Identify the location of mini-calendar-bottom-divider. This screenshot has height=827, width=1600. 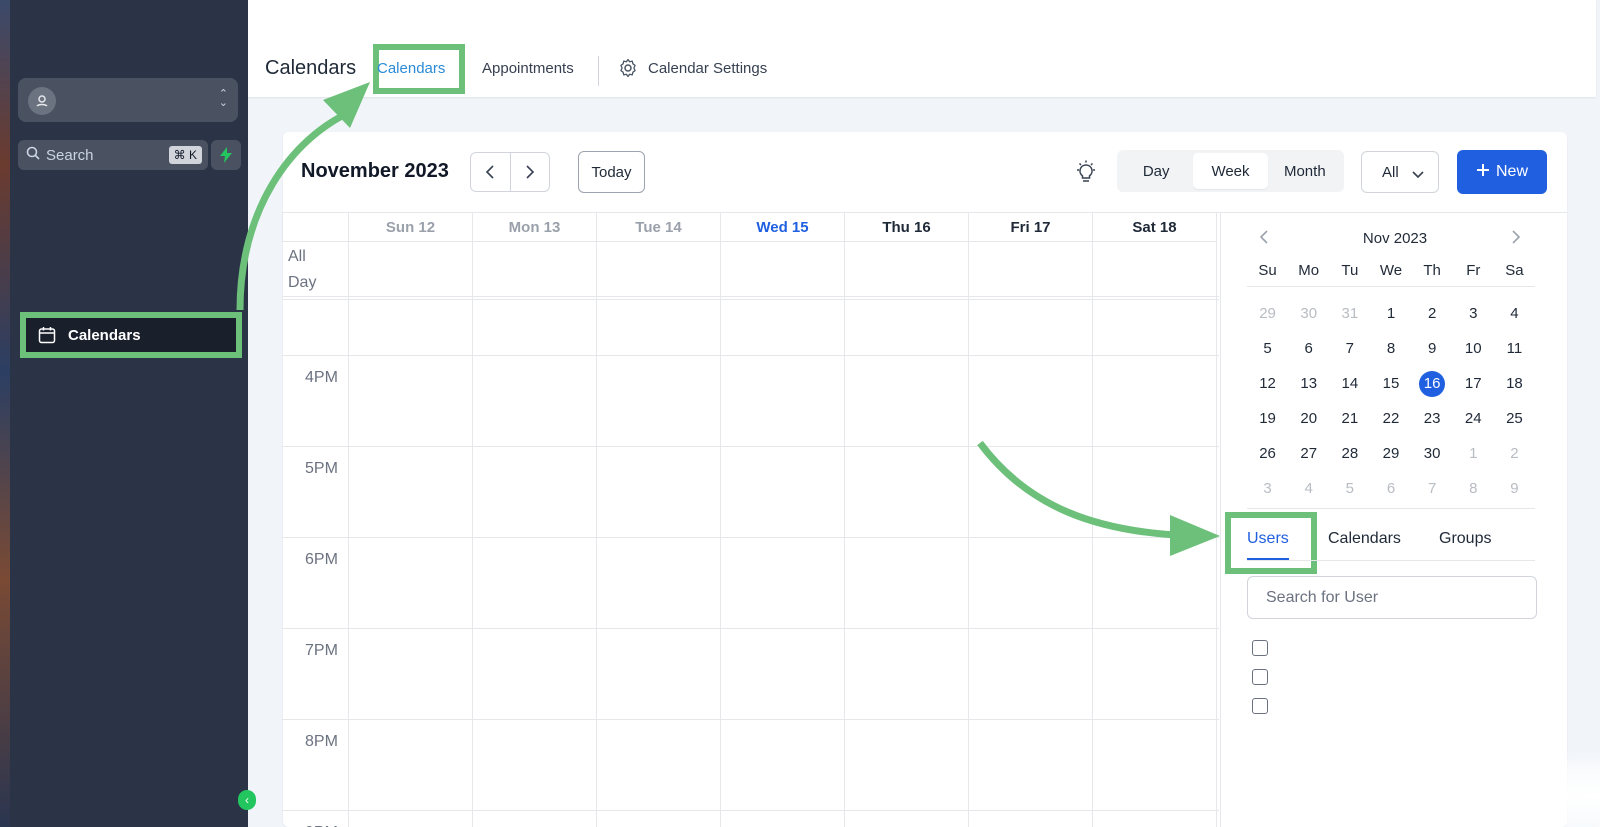
(1391, 508).